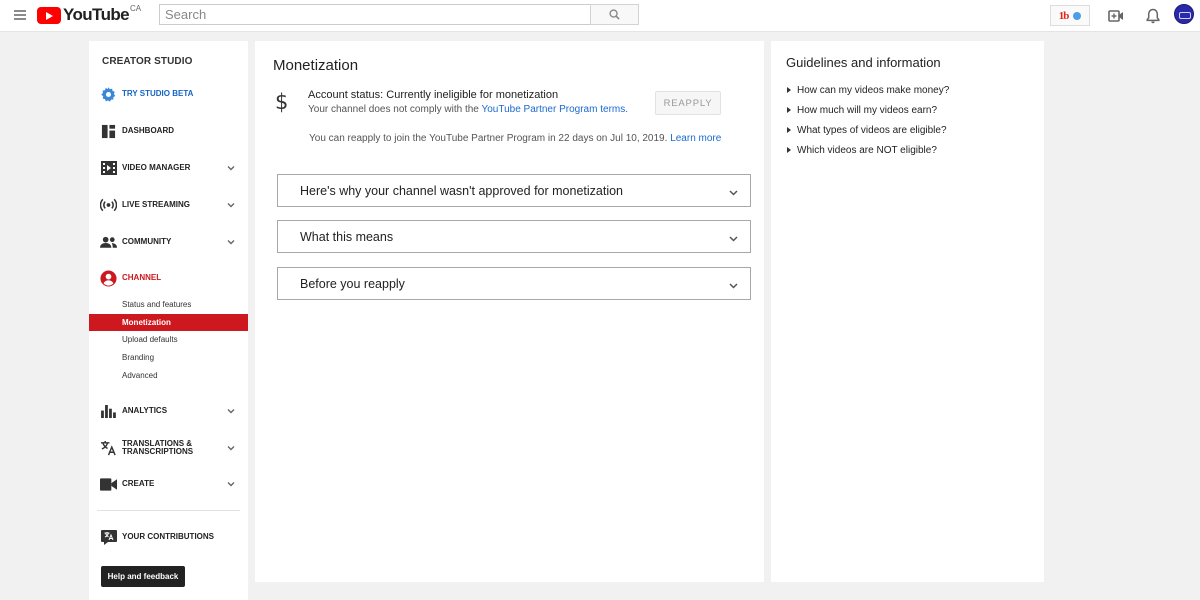  I want to click on upload-video-icon, so click(1116, 16).